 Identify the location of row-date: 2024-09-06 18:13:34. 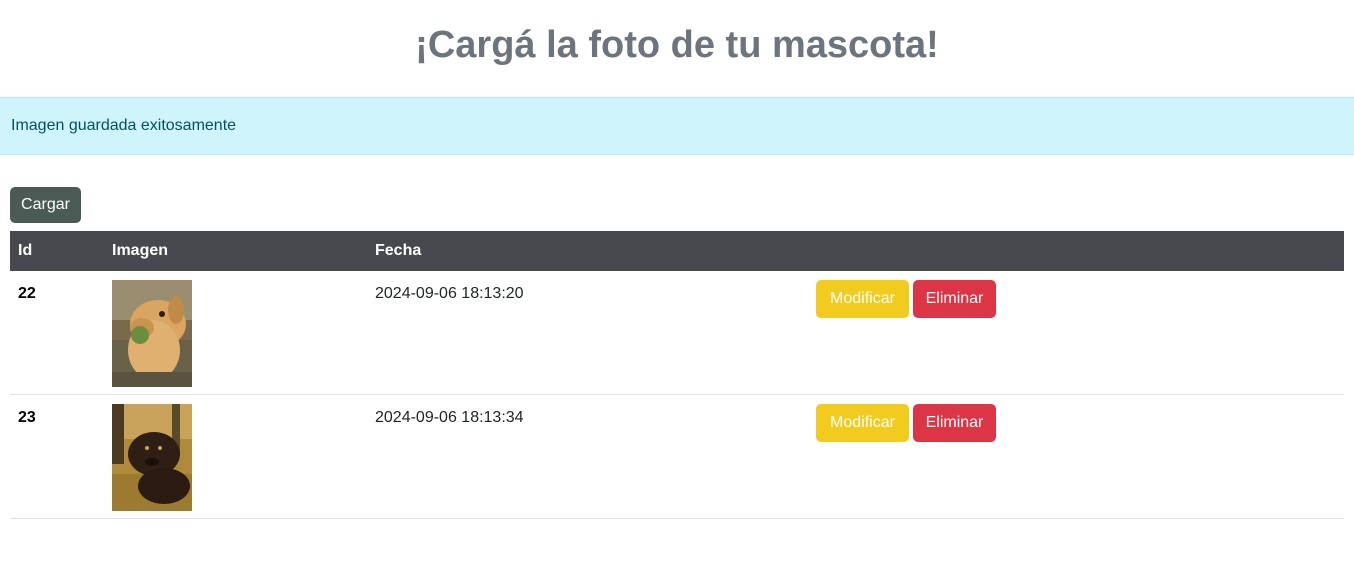
(449, 417).